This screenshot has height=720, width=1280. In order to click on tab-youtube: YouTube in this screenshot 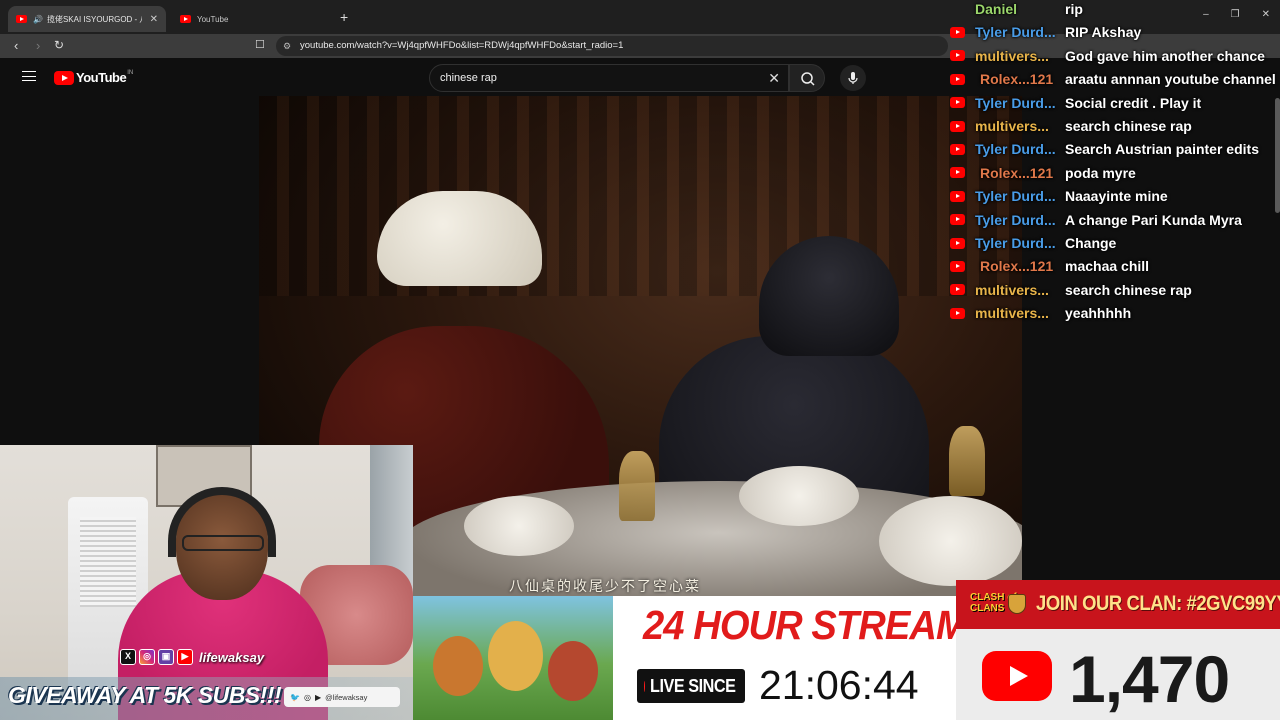, I will do `click(247, 19)`.